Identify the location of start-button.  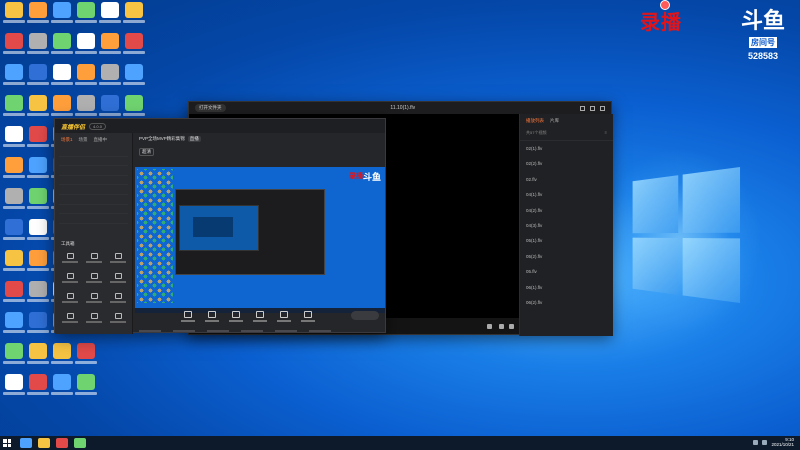
(7, 443).